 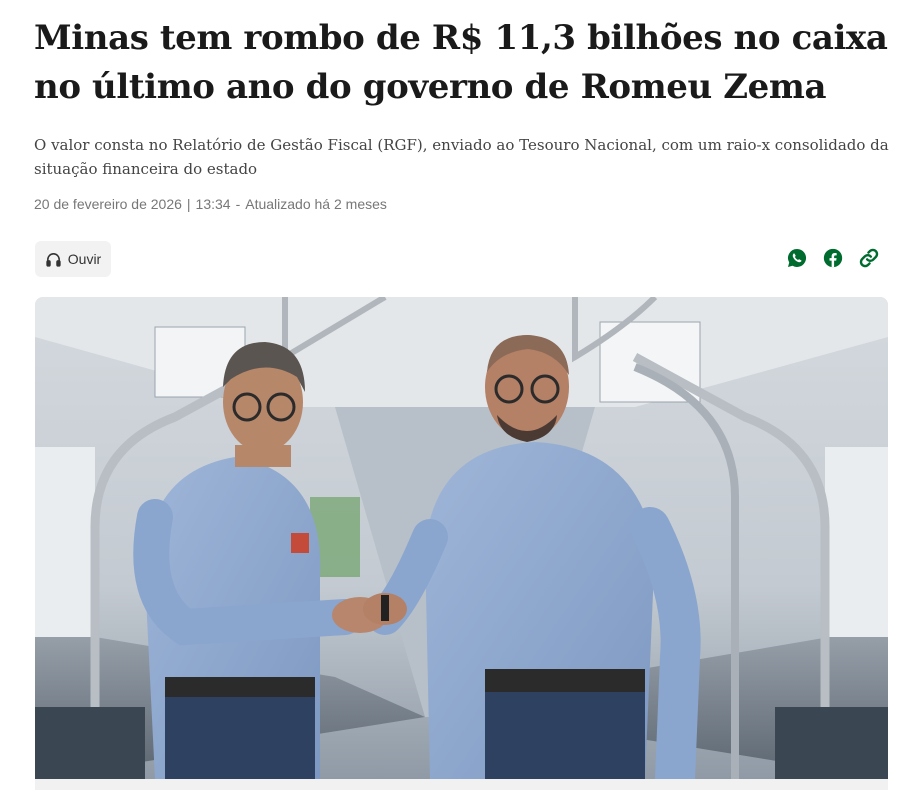 I want to click on whatsapp-icon, so click(x=797, y=258).